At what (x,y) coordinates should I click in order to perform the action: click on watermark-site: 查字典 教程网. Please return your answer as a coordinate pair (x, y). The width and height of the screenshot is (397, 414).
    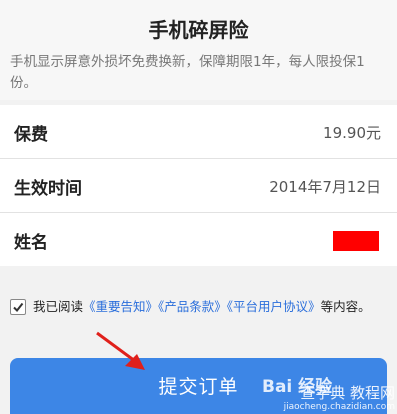
    Looking at the image, I should click on (347, 393).